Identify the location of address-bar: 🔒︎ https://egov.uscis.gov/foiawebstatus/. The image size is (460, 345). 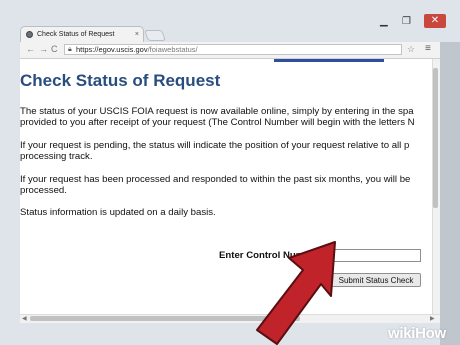
(233, 49).